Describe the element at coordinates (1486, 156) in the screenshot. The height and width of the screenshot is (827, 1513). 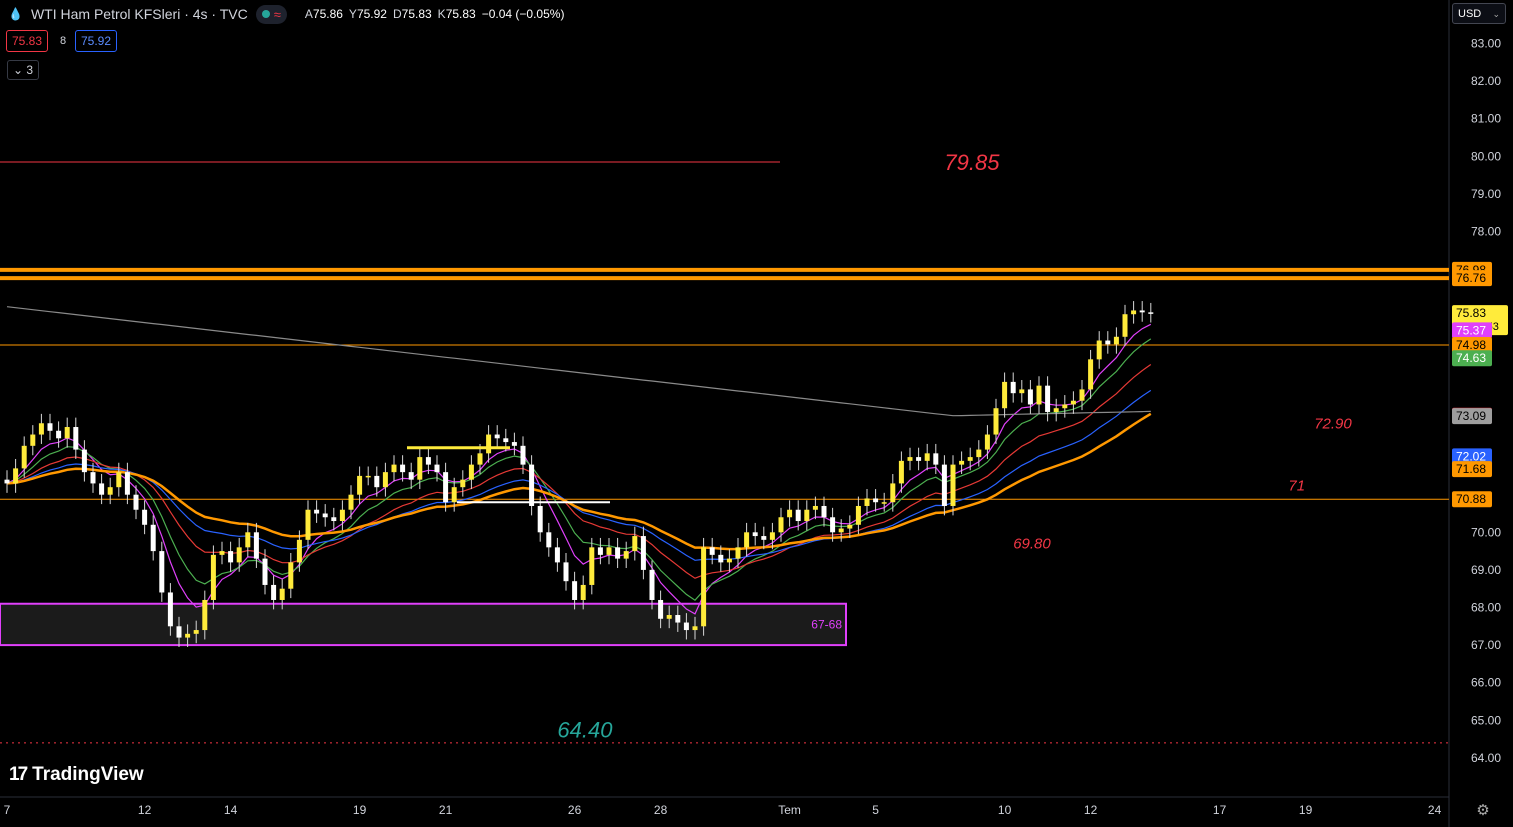
I see `price-tick-3: 80.00` at that location.